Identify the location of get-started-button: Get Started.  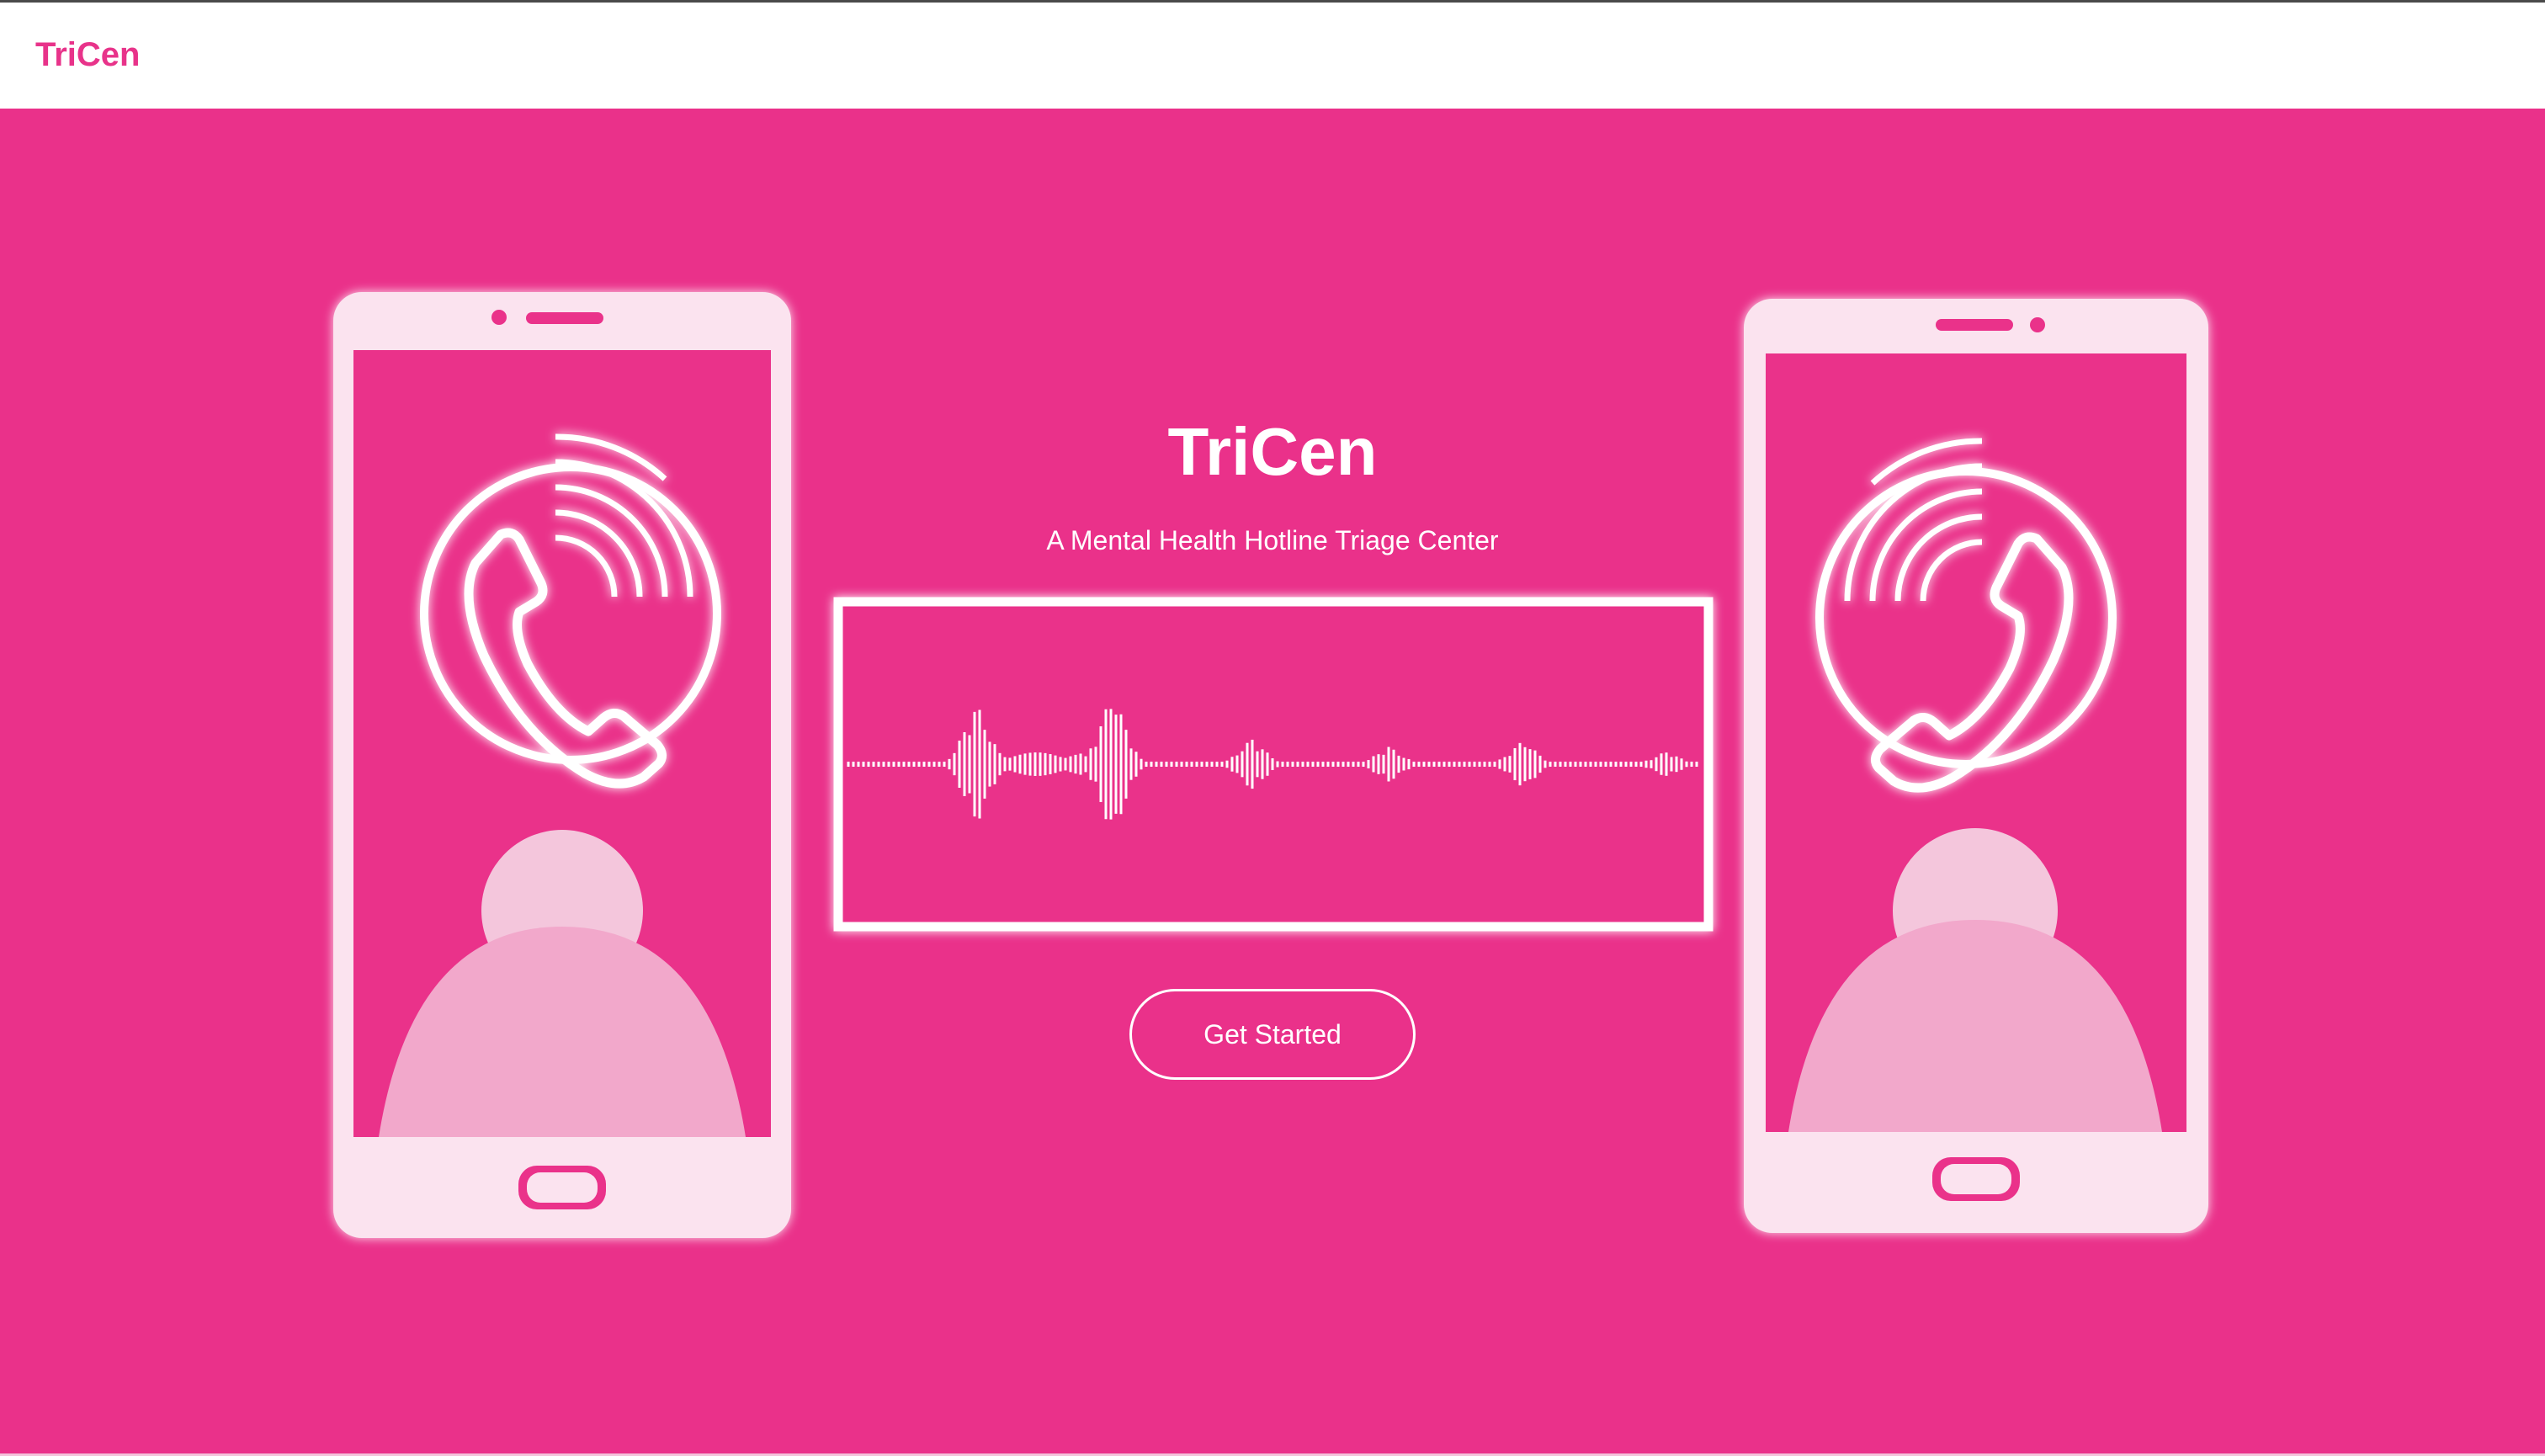
(1273, 1034).